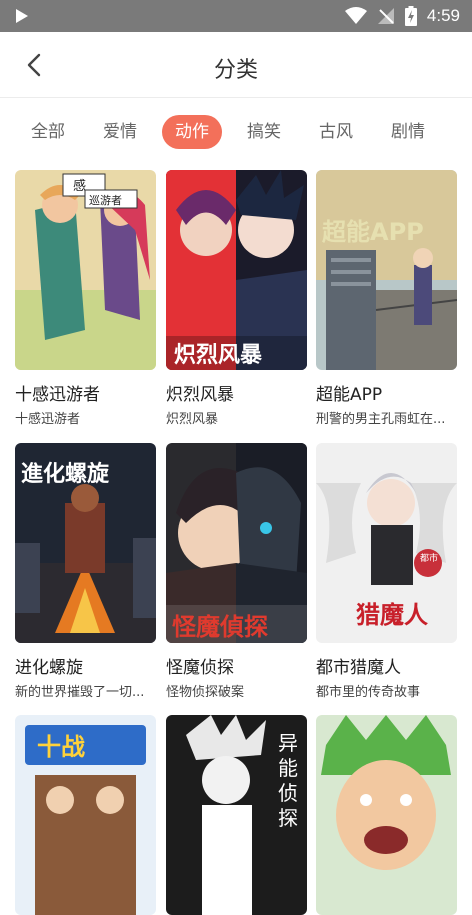 Image resolution: width=472 pixels, height=915 pixels. What do you see at coordinates (192, 419) in the screenshot?
I see `comic-desc: 炽烈风暴` at bounding box center [192, 419].